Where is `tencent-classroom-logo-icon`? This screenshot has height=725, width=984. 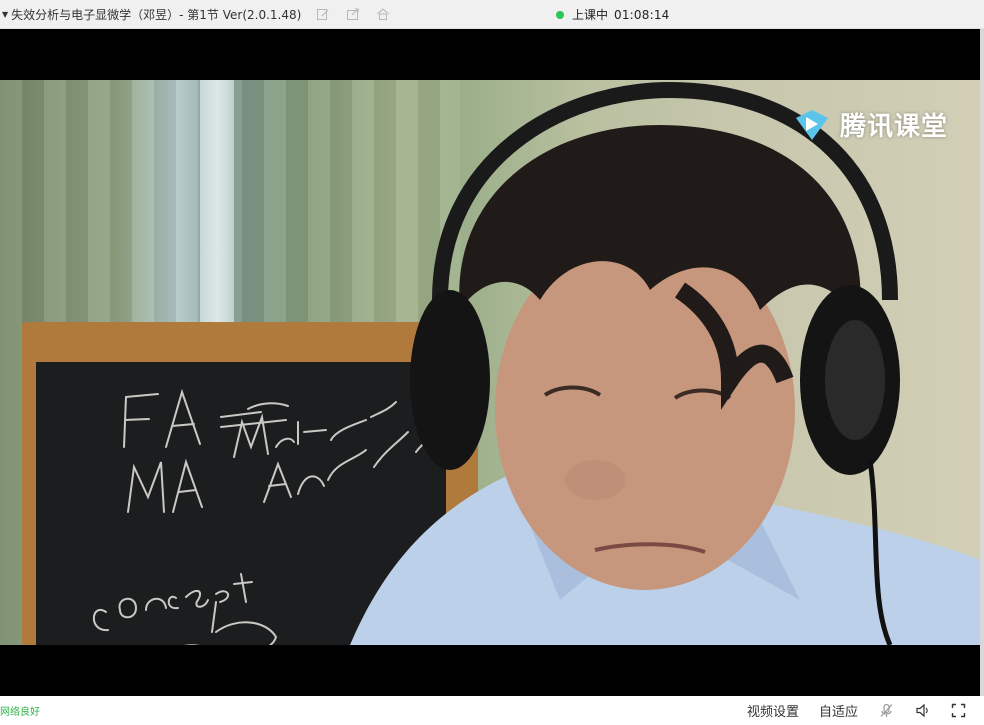 tencent-classroom-logo-icon is located at coordinates (811, 124).